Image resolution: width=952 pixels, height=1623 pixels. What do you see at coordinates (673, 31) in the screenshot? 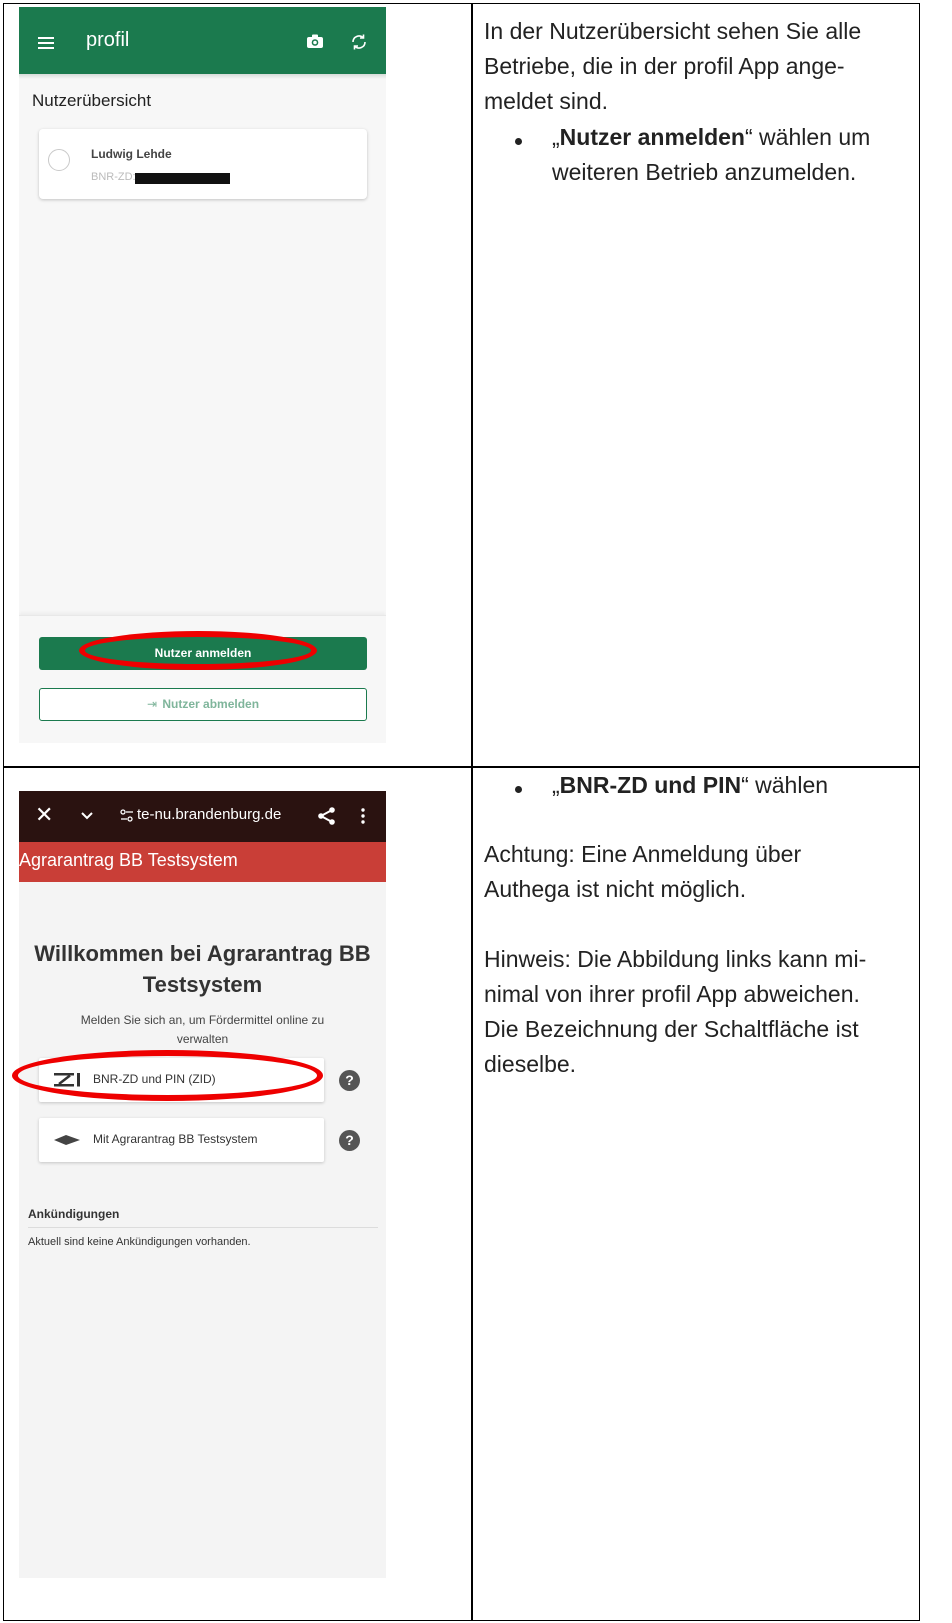
I see `text-line: In der Nutzerübersicht sehen Sie alle` at bounding box center [673, 31].